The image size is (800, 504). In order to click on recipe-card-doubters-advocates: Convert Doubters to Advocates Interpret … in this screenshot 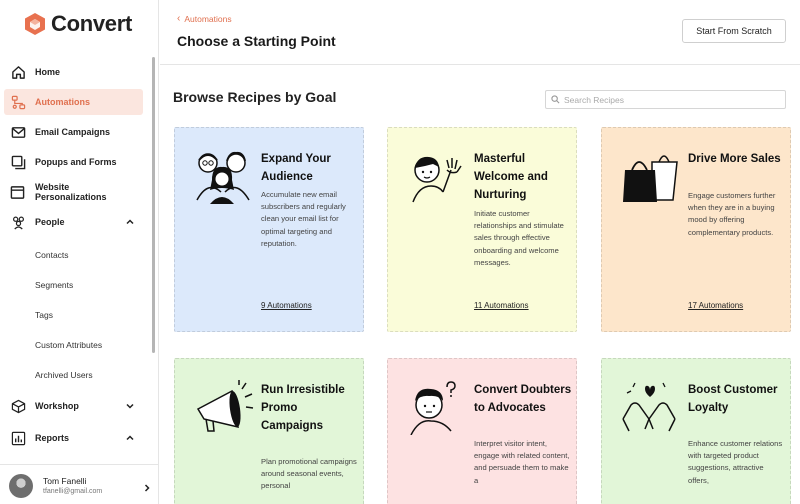, I will do `click(482, 431)`.